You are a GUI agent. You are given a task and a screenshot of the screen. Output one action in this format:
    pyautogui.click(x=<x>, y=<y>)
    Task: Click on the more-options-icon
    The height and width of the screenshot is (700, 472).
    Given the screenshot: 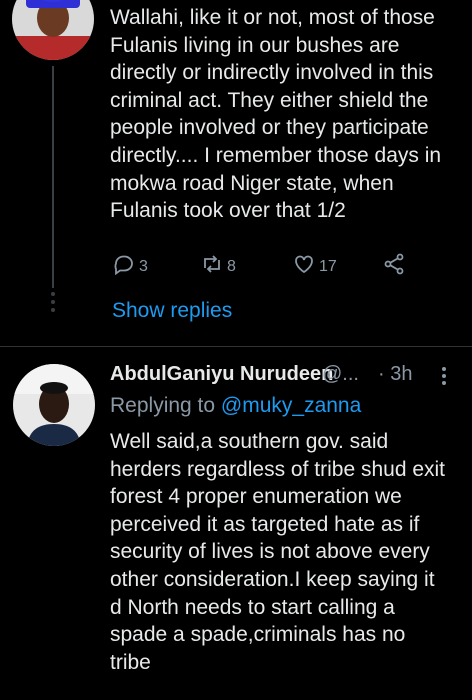 What is the action you would take?
    pyautogui.click(x=444, y=376)
    